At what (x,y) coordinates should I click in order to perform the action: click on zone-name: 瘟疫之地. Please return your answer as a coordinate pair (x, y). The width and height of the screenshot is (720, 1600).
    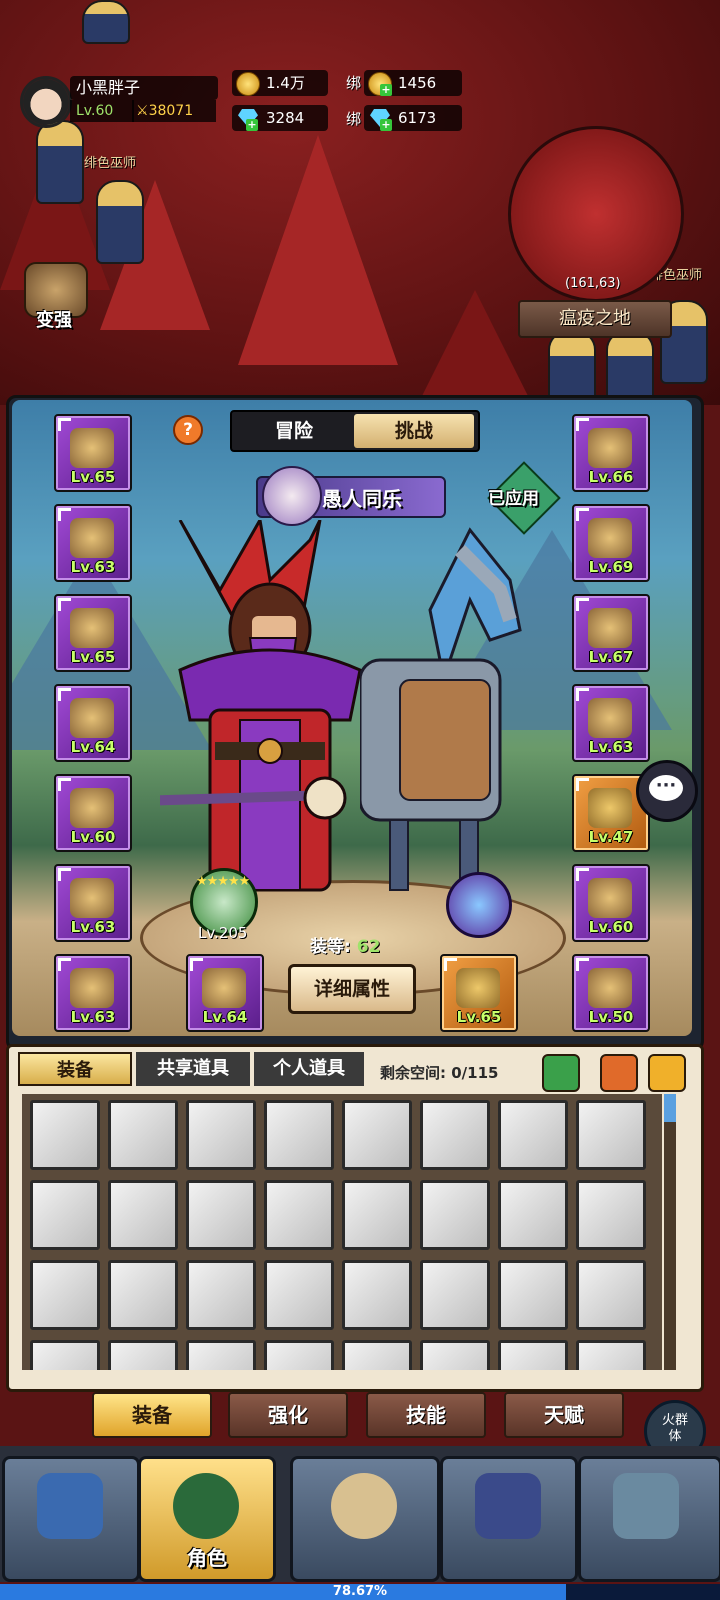
    Looking at the image, I should click on (595, 319).